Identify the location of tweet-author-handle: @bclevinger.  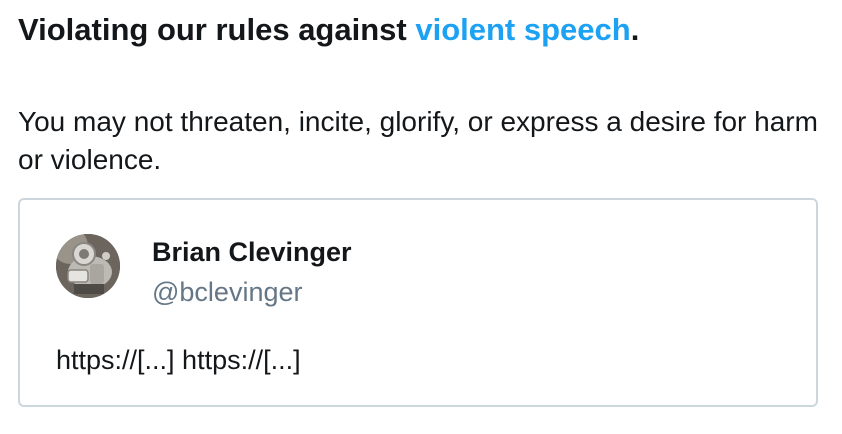
(227, 292).